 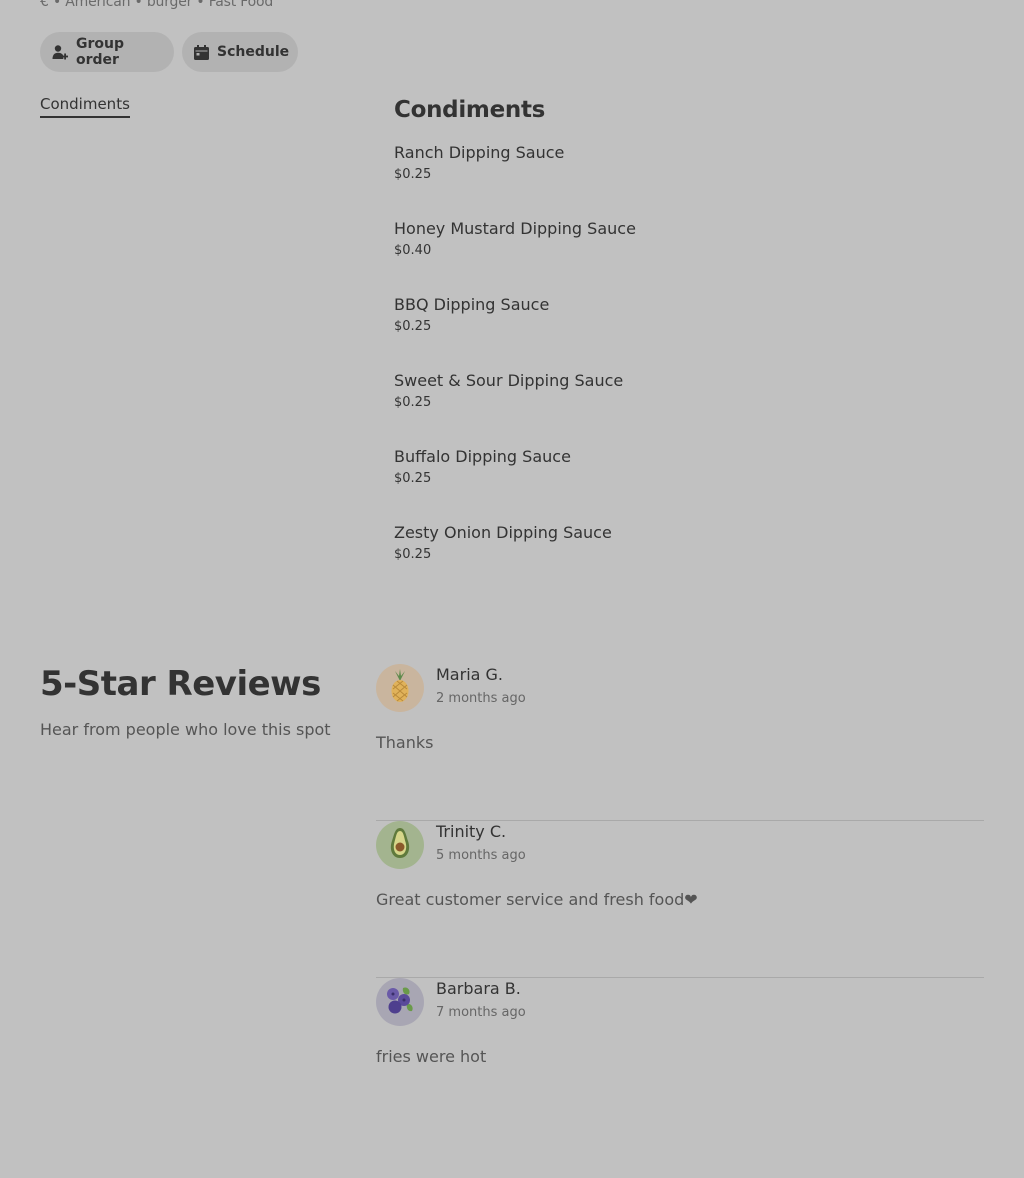 I want to click on review-time: 7 months ago, so click(x=481, y=1012).